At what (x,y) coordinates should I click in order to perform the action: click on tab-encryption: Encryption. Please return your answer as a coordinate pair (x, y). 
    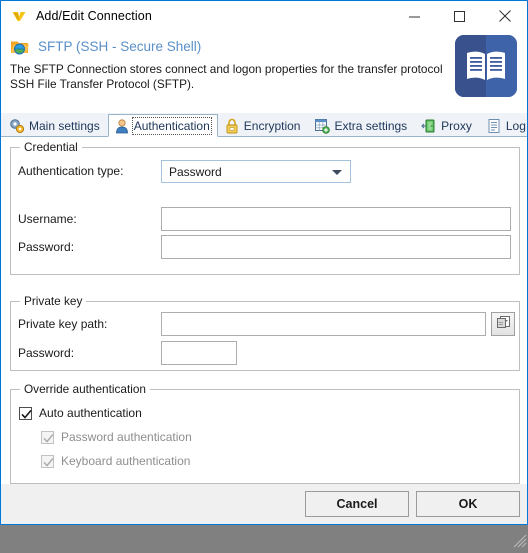
    Looking at the image, I should click on (263, 125).